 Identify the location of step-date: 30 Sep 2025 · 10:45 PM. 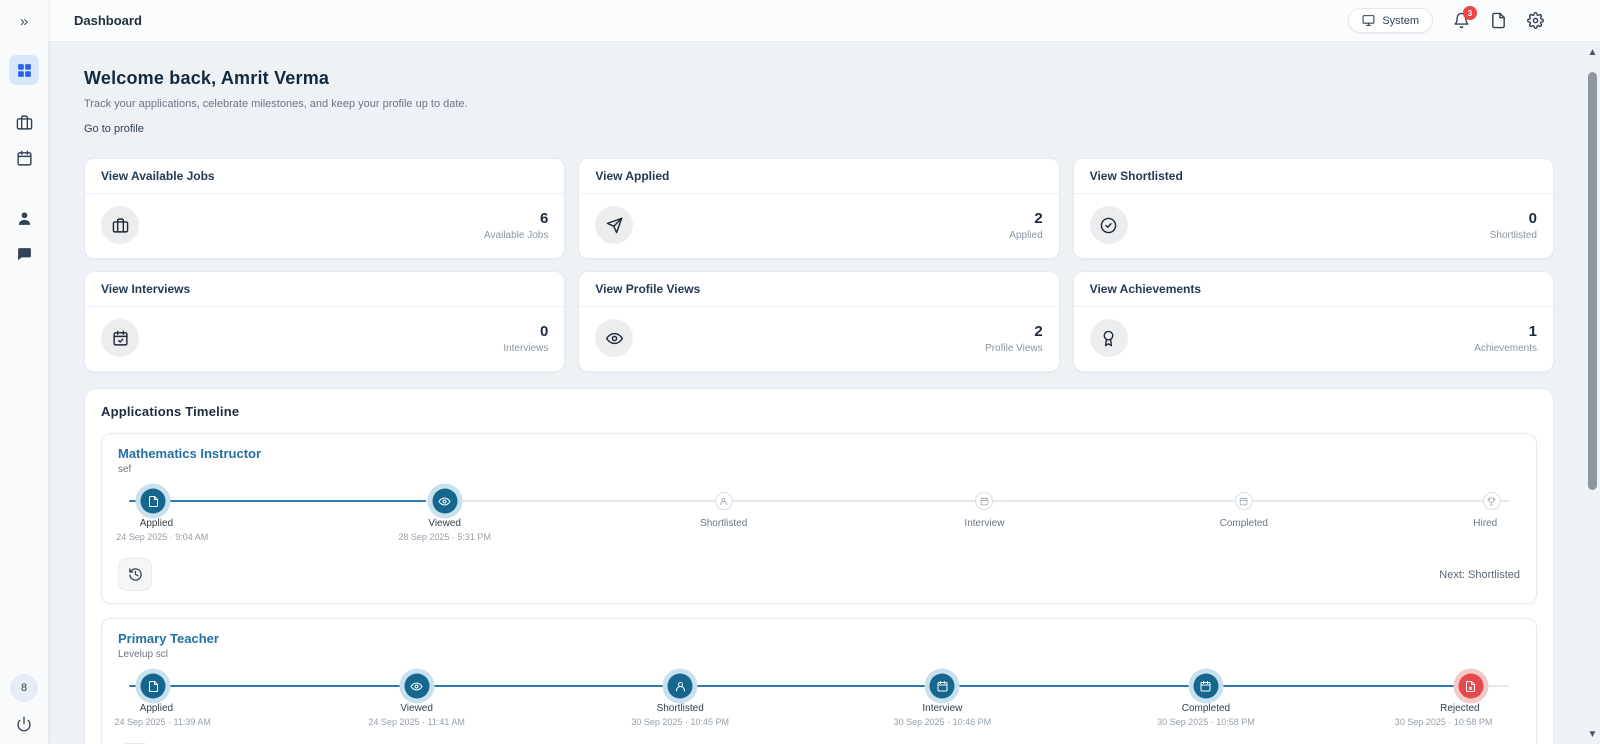
(680, 722).